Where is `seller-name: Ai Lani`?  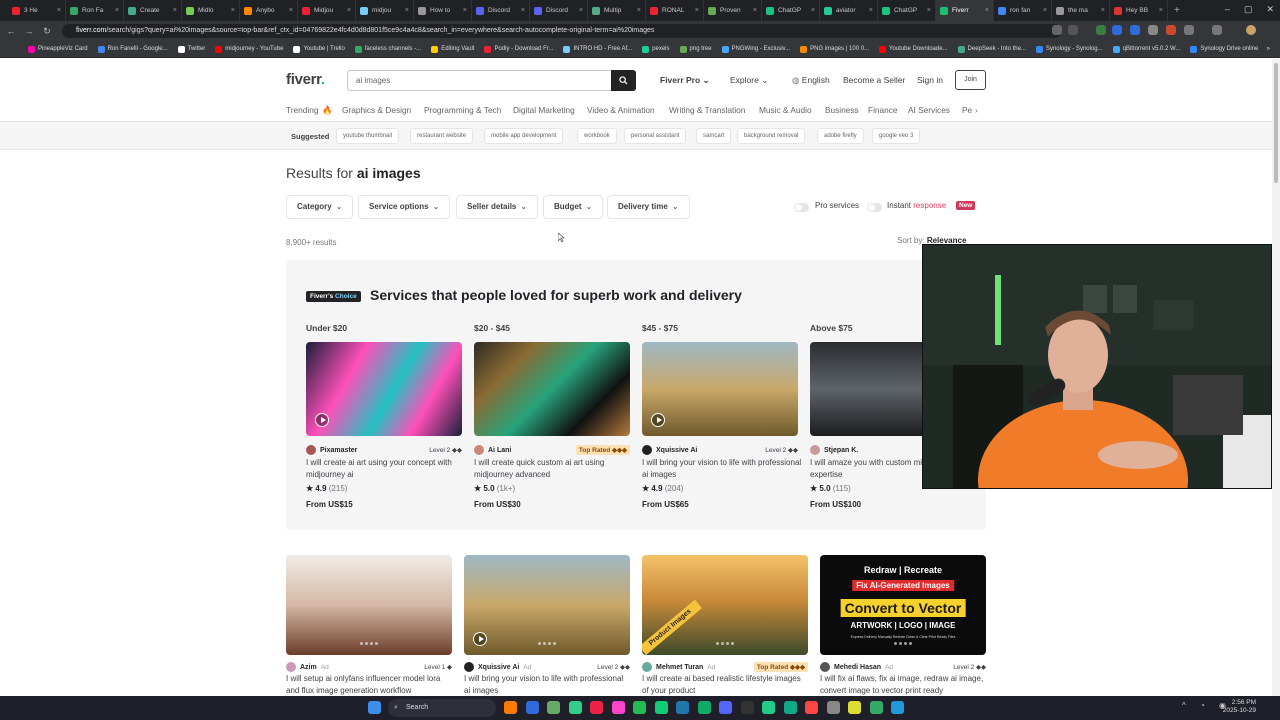
seller-name: Ai Lani is located at coordinates (499, 450).